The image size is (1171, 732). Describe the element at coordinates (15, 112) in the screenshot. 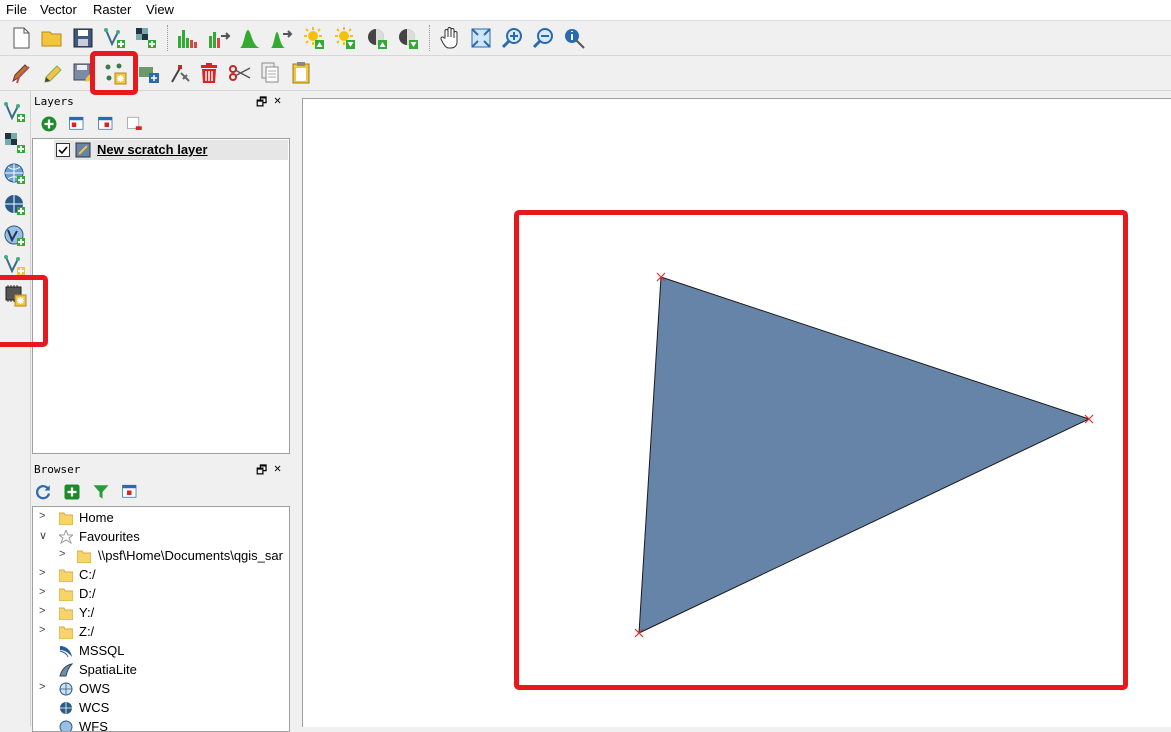

I see `add-vector-layer-side-button` at that location.